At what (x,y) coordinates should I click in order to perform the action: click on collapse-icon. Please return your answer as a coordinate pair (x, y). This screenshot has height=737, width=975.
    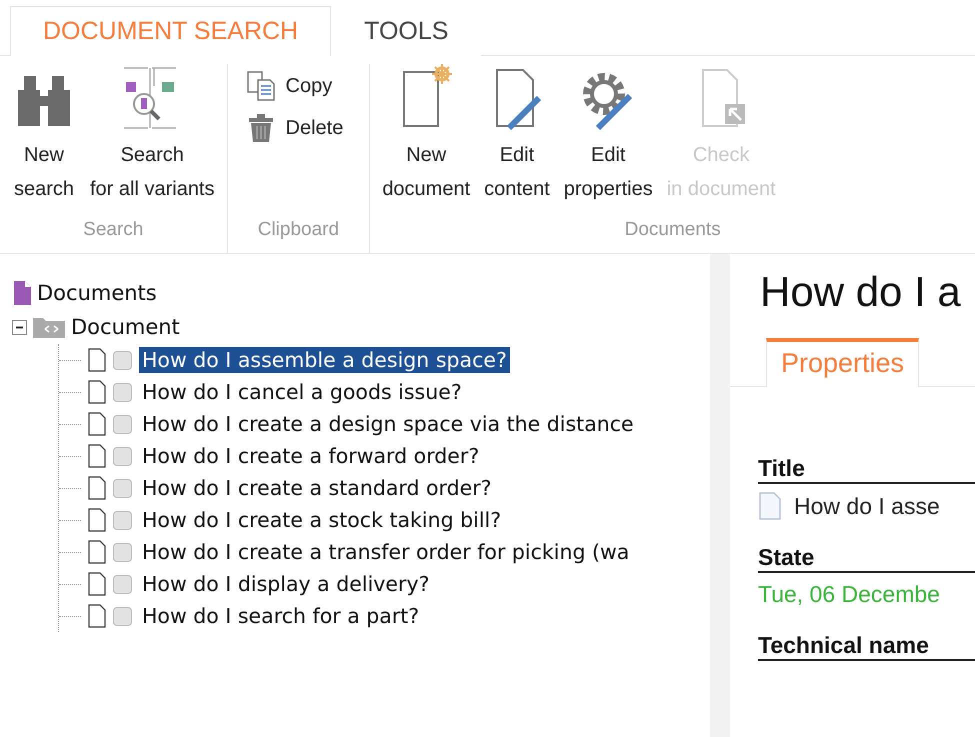
    Looking at the image, I should click on (19, 327).